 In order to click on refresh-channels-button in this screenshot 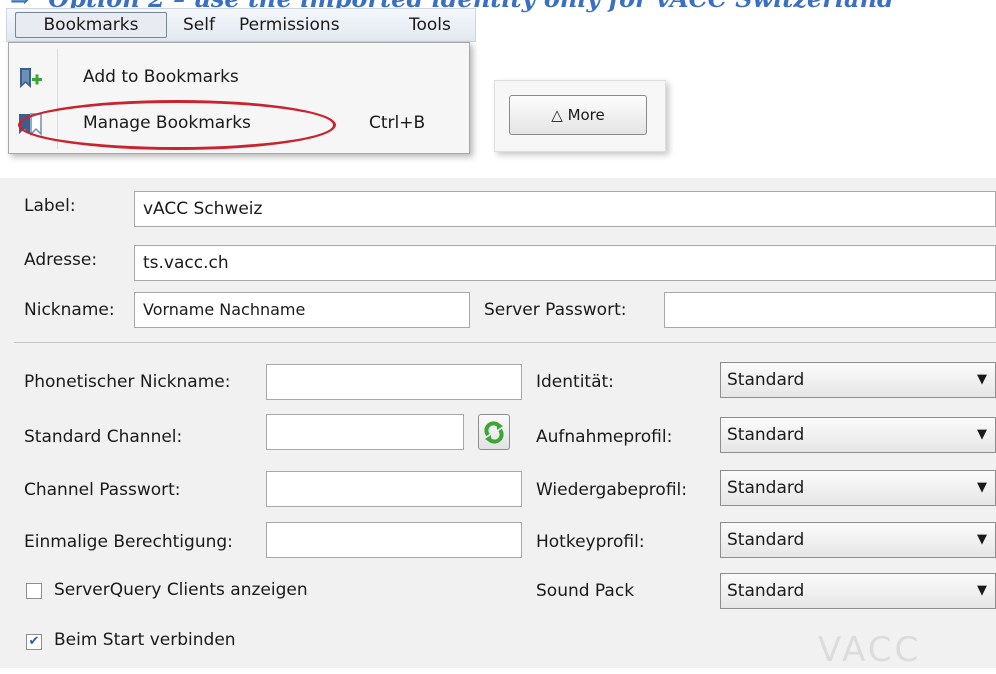, I will do `click(494, 432)`.